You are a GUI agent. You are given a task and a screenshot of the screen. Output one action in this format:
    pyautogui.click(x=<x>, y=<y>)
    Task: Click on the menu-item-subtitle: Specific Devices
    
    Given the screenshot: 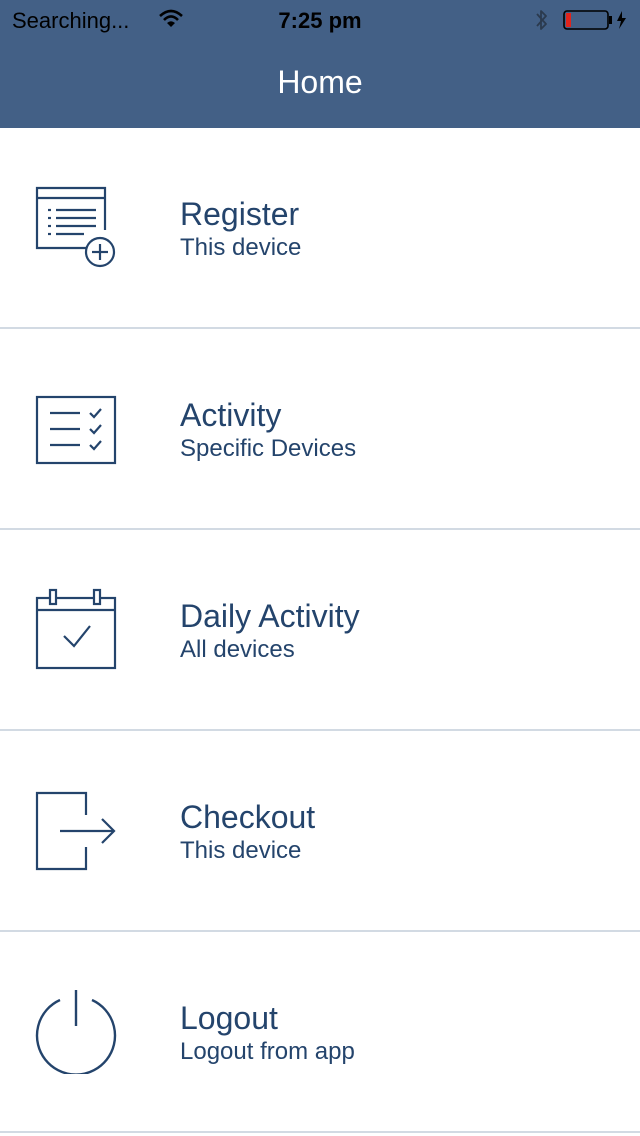 What is the action you would take?
    pyautogui.click(x=268, y=448)
    